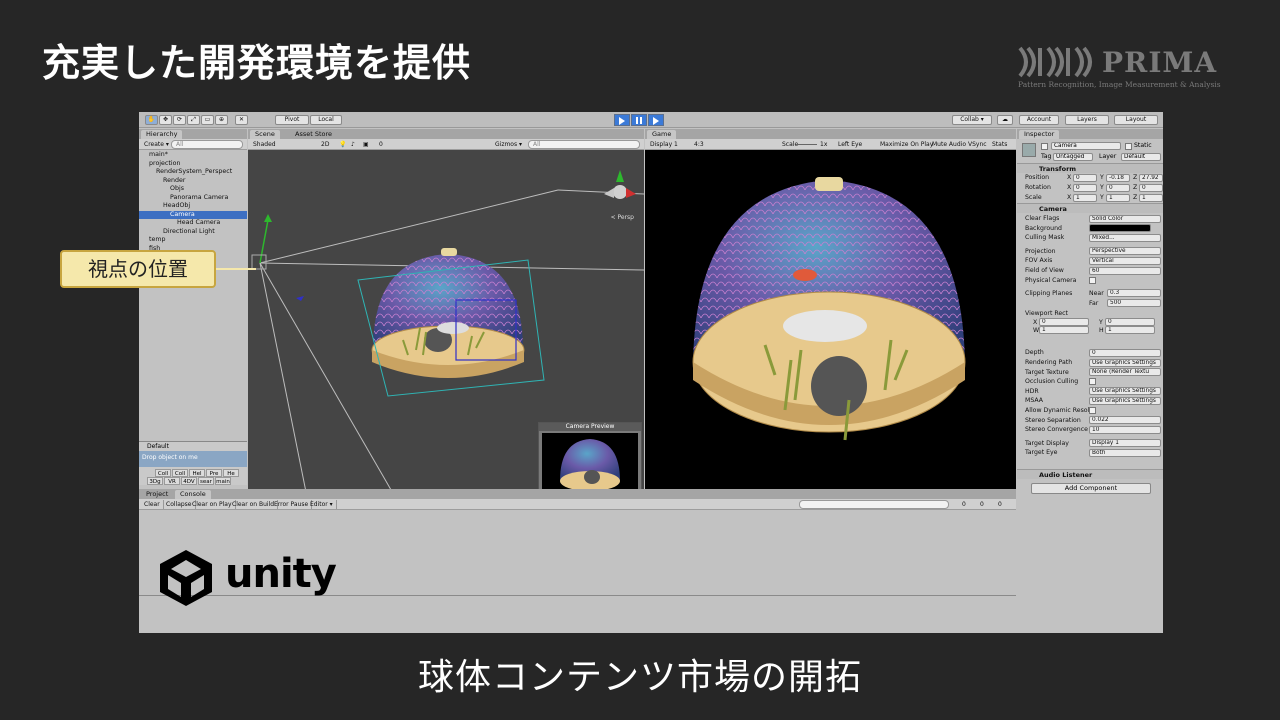 The height and width of the screenshot is (720, 1280). Describe the element at coordinates (874, 504) in the screenshot. I see `console-search-input` at that location.